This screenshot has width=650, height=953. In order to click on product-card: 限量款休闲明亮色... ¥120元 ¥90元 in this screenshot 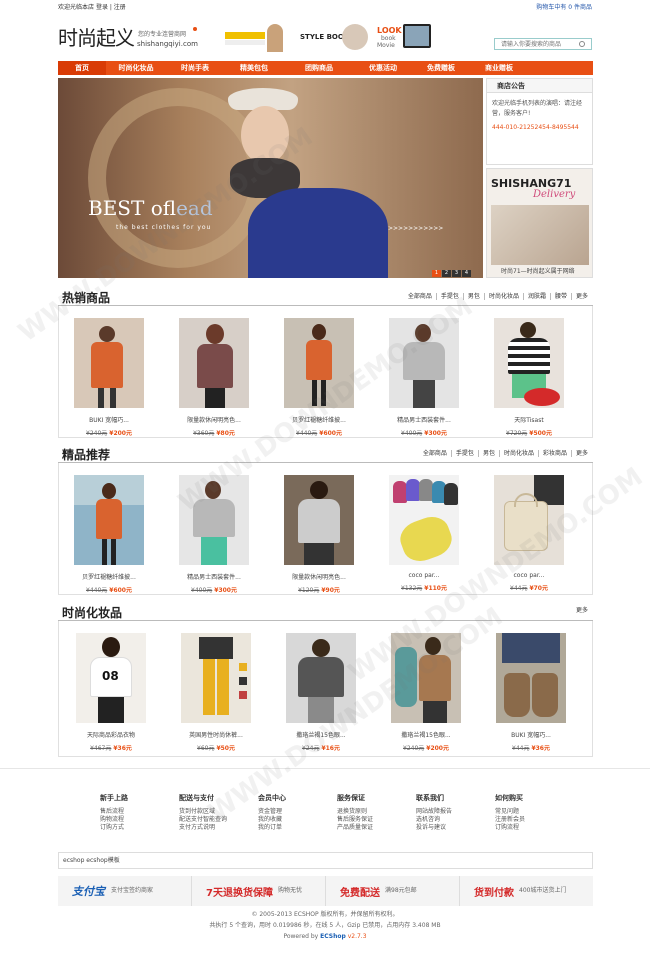, I will do `click(319, 534)`.